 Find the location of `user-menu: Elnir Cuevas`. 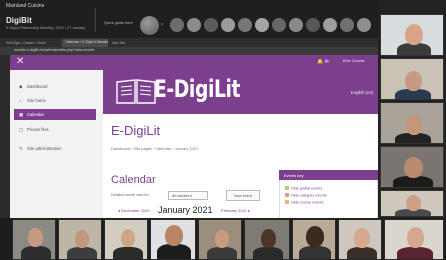

user-menu: Elnir Cuevas is located at coordinates (354, 61).